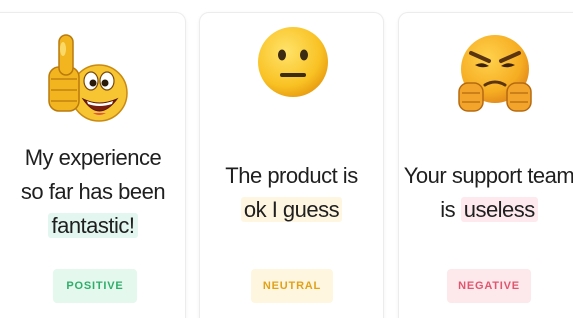  I want to click on message-text: Your support team is useless, so click(486, 193).